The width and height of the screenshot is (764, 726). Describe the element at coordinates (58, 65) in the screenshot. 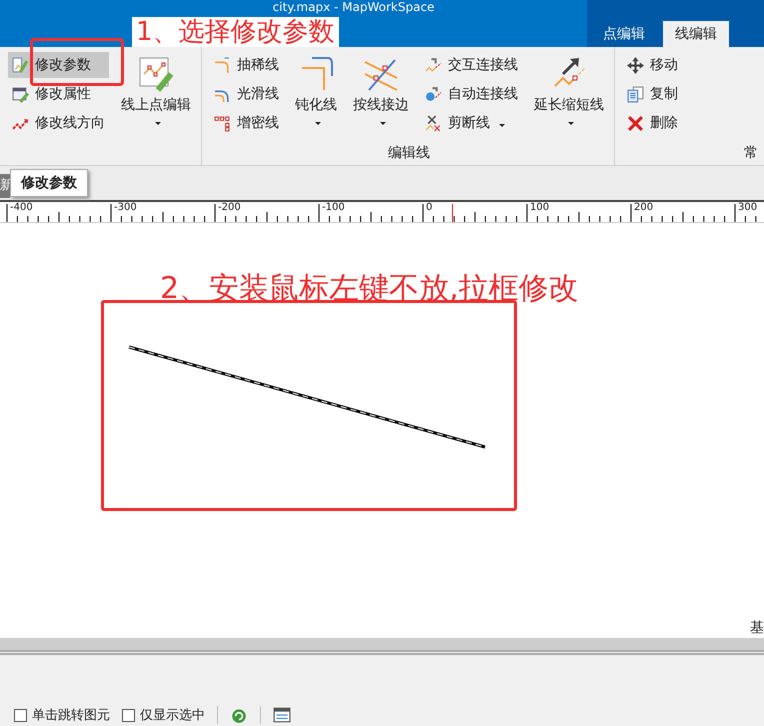

I see `ribbon-button: 修改参数` at that location.